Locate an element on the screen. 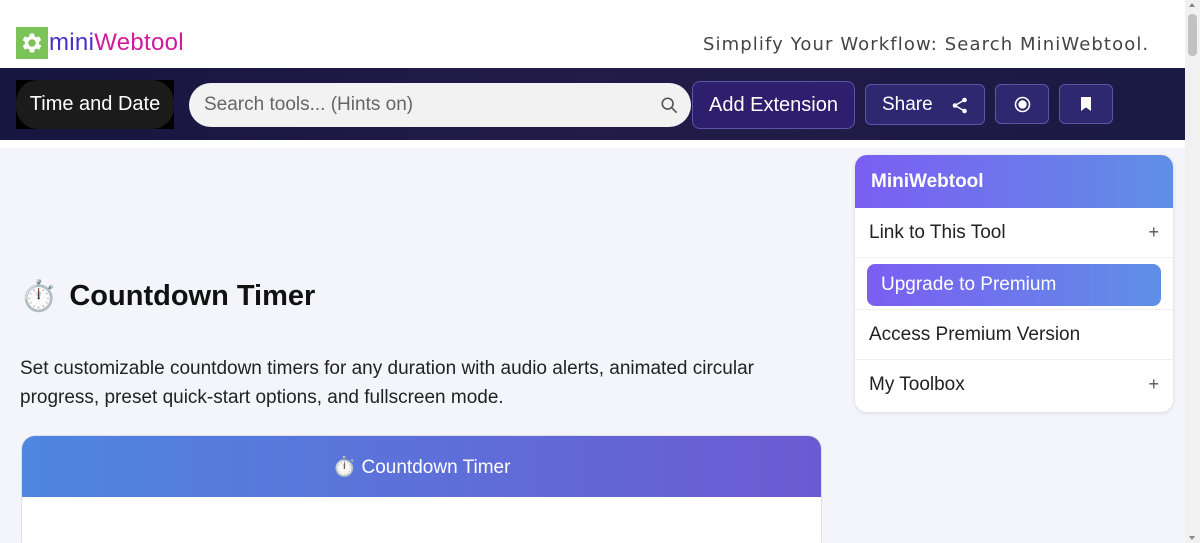 Image resolution: width=1200 pixels, height=543 pixels. record-icon is located at coordinates (1022, 104).